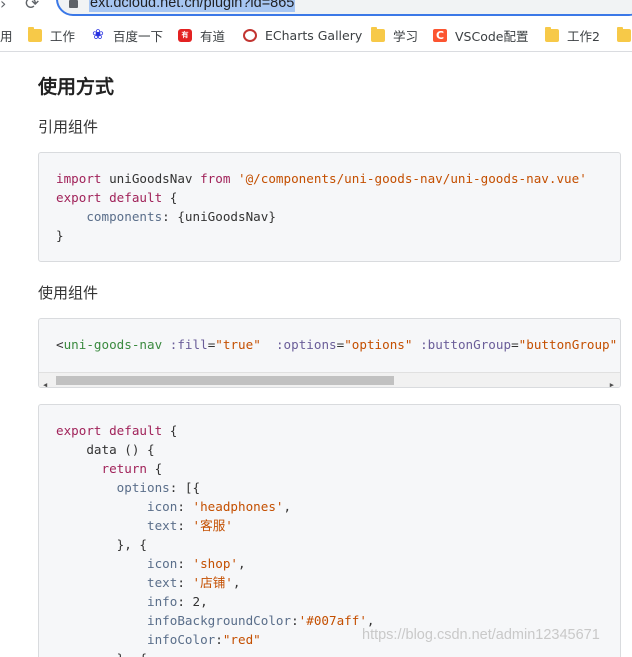  I want to click on reload-icon: ⟳, so click(32, 7).